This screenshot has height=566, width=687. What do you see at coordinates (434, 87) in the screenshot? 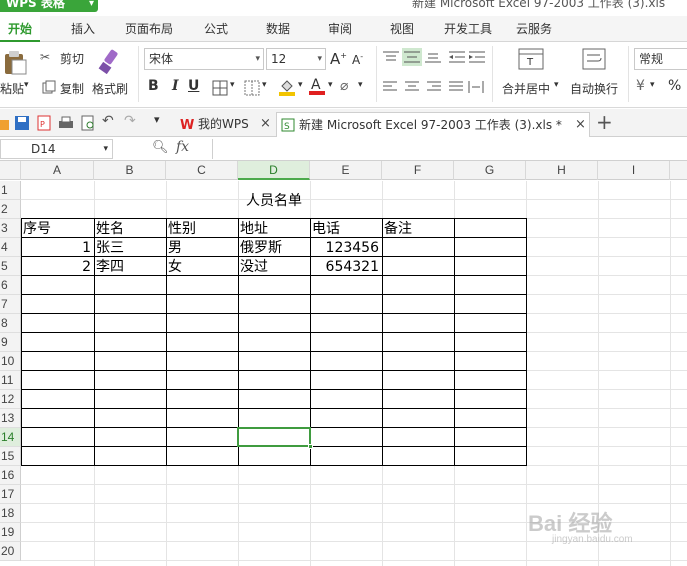
I see `align-right-icon` at bounding box center [434, 87].